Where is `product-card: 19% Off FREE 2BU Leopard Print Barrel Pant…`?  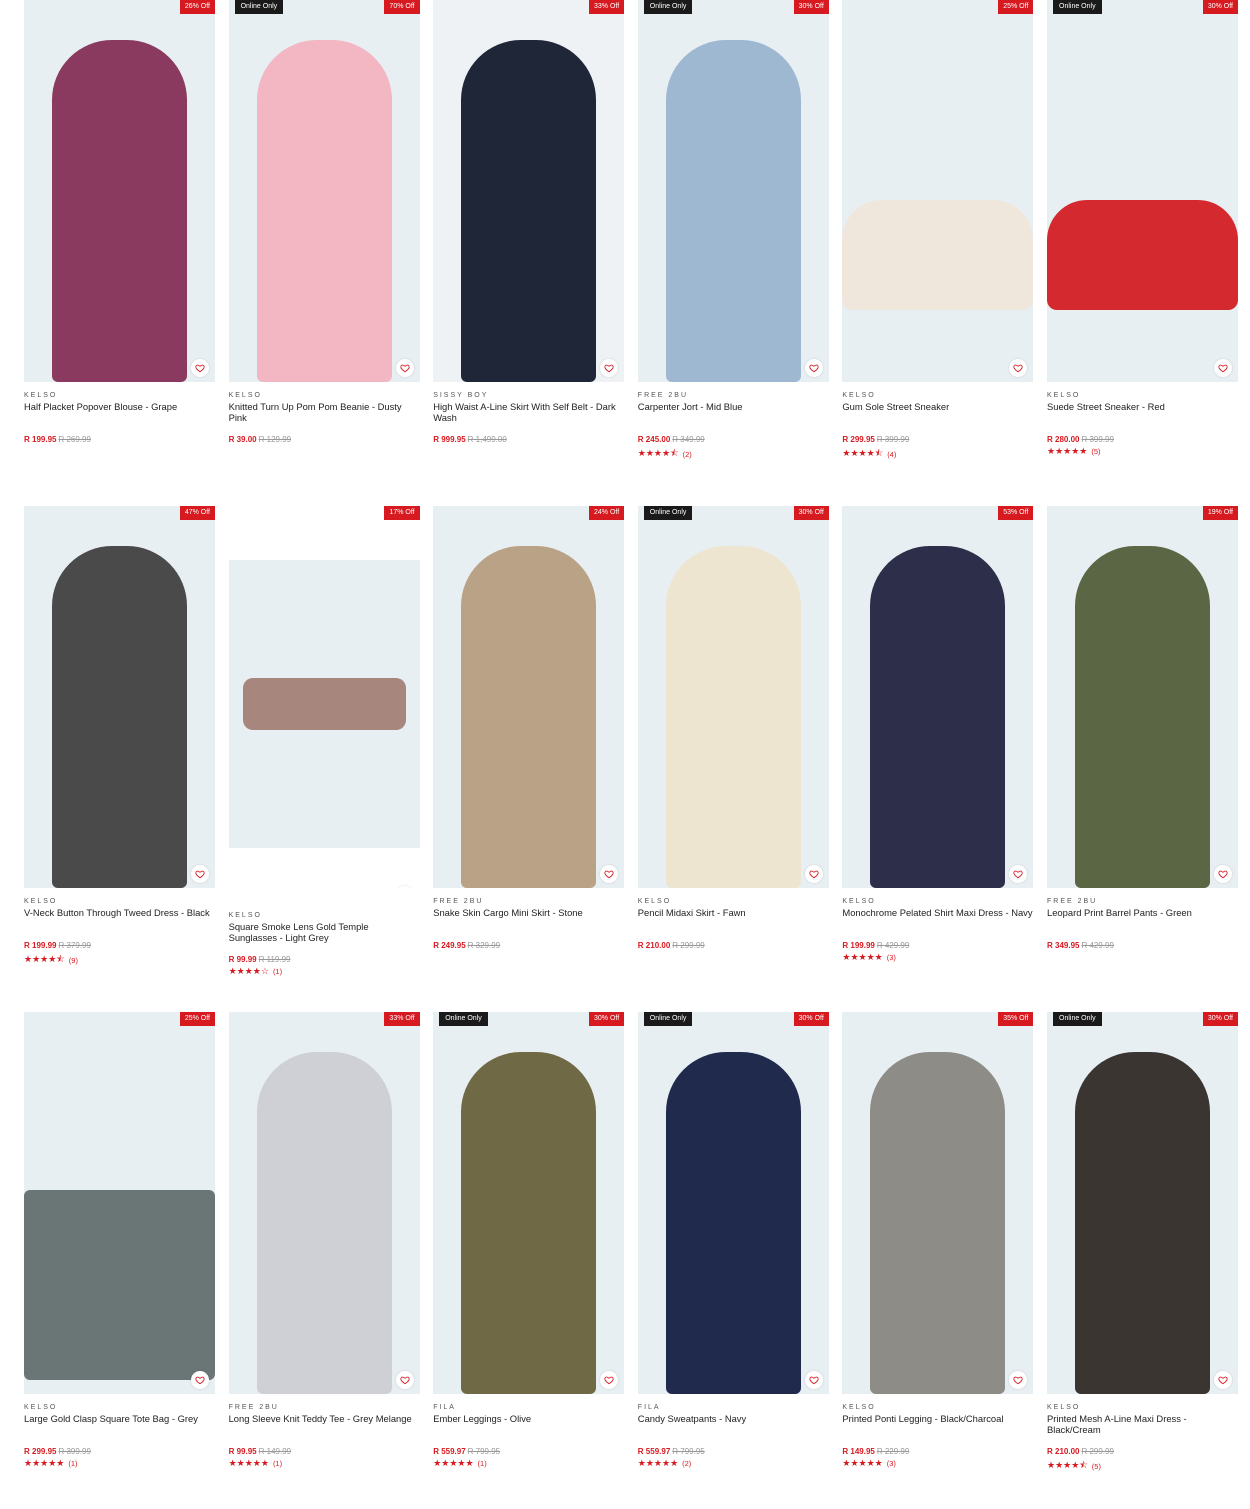 product-card: 19% Off FREE 2BU Leopard Print Barrel Pant… is located at coordinates (1142, 728).